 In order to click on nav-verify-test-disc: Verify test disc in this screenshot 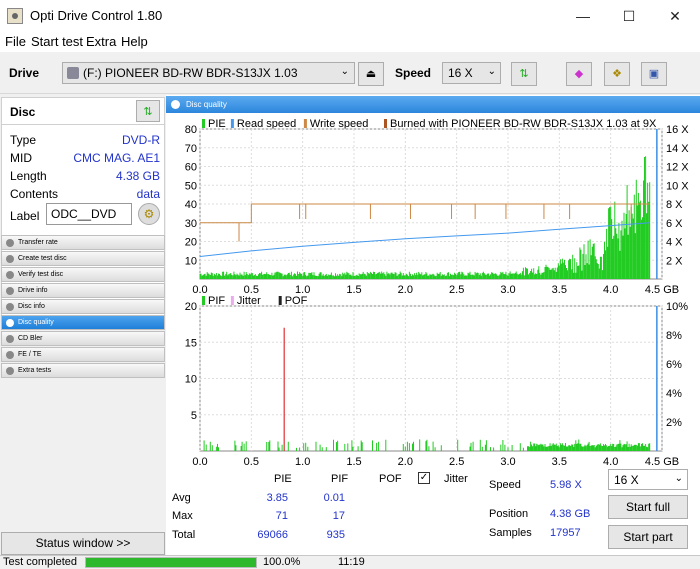, I will do `click(83, 274)`.